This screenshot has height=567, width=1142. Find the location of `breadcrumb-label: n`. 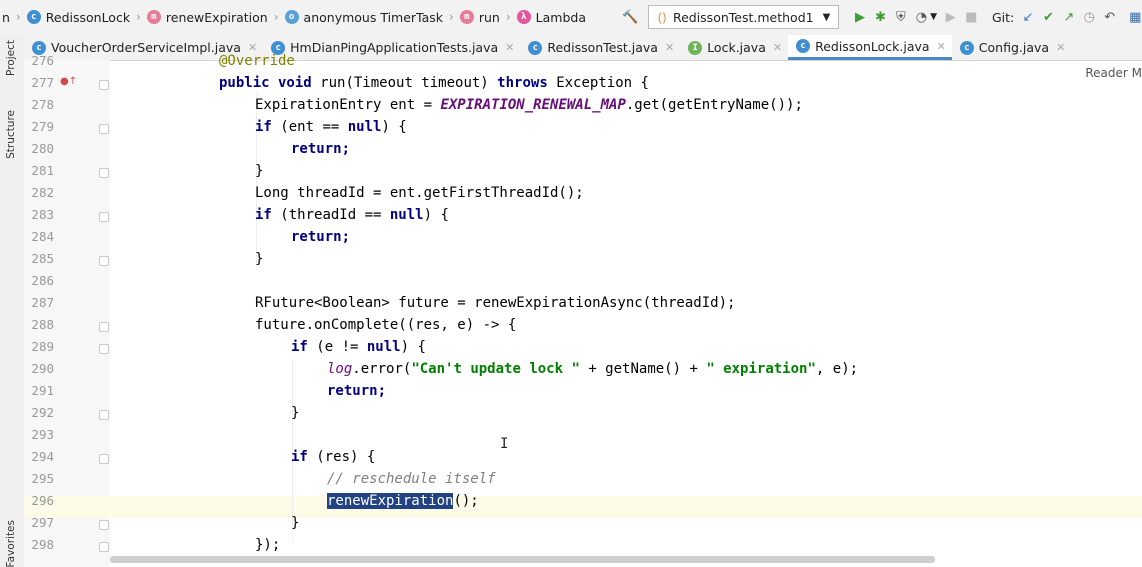

breadcrumb-label: n is located at coordinates (6, 17).